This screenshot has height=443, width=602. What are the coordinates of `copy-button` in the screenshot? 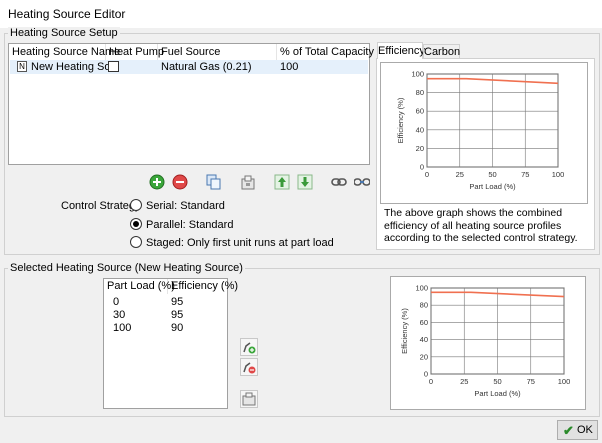 It's located at (214, 182).